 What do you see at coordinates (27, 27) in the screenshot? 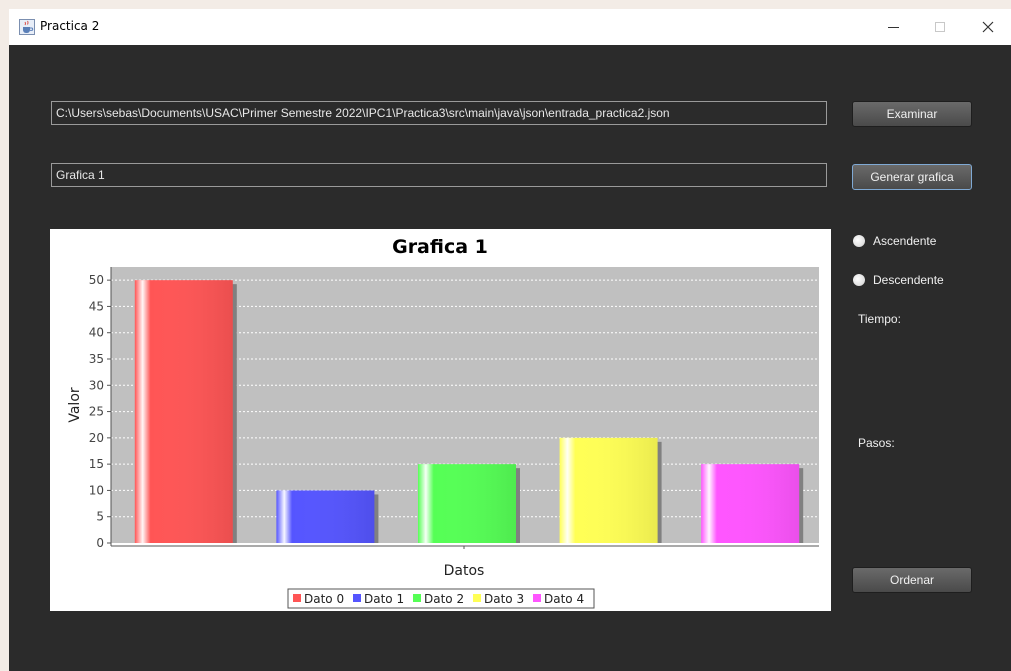
I see `java-cup-icon` at bounding box center [27, 27].